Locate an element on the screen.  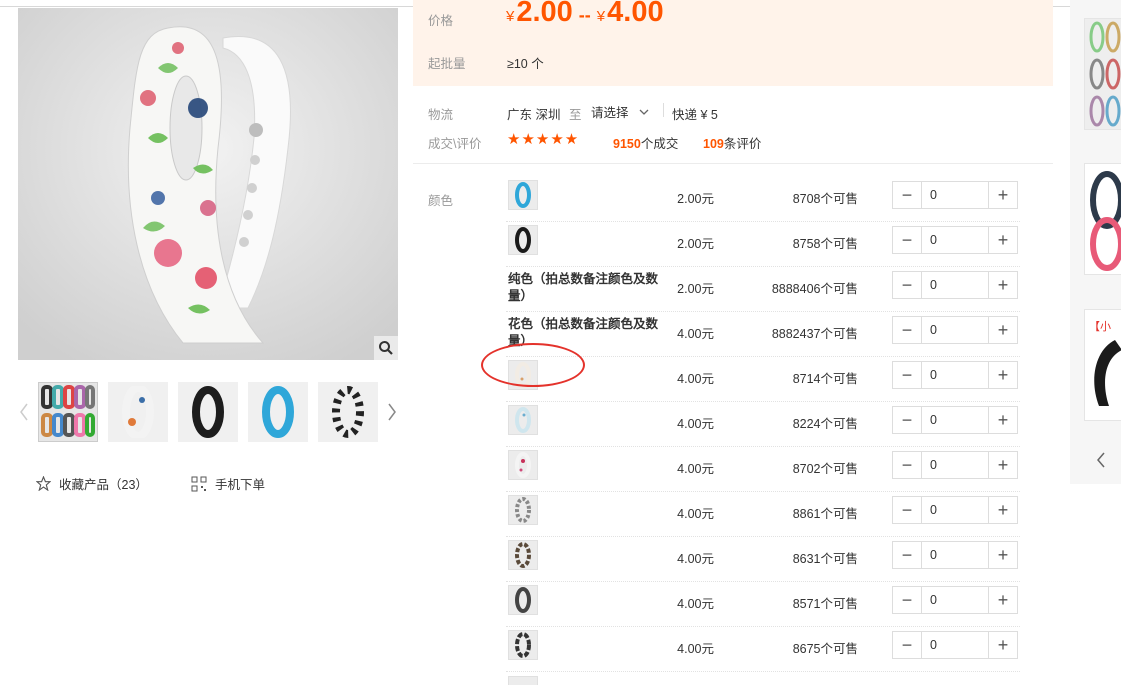
qr-code-icon is located at coordinates (199, 483).